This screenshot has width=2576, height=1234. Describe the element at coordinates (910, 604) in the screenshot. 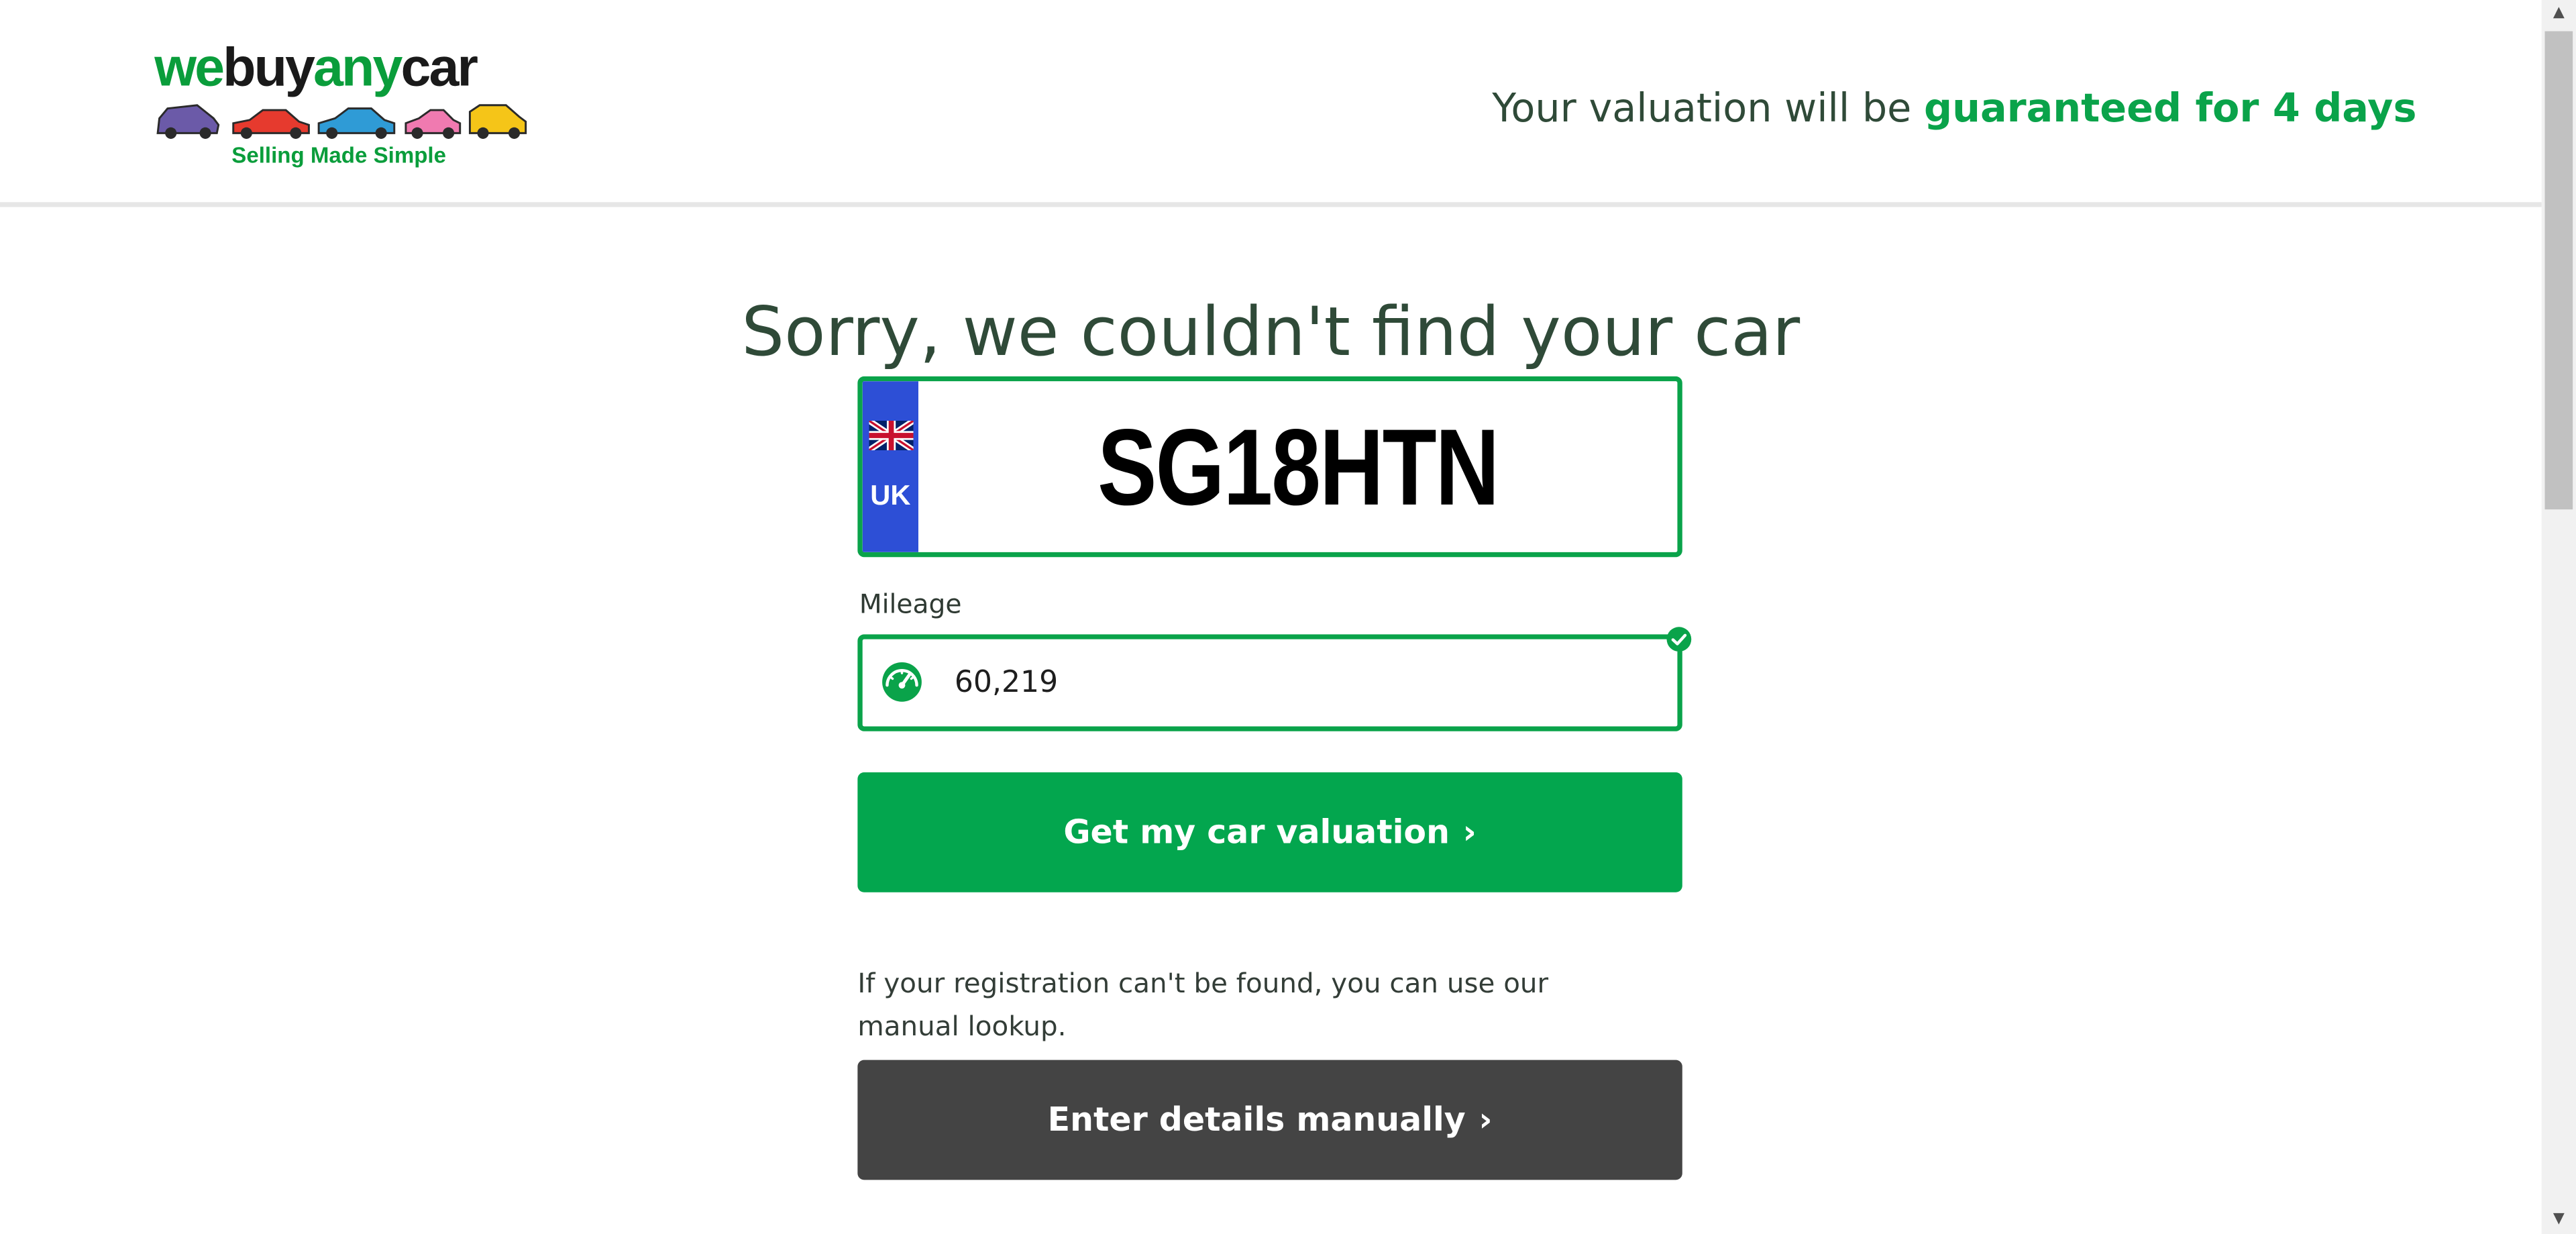

I see `mileage-label: Mileage` at that location.